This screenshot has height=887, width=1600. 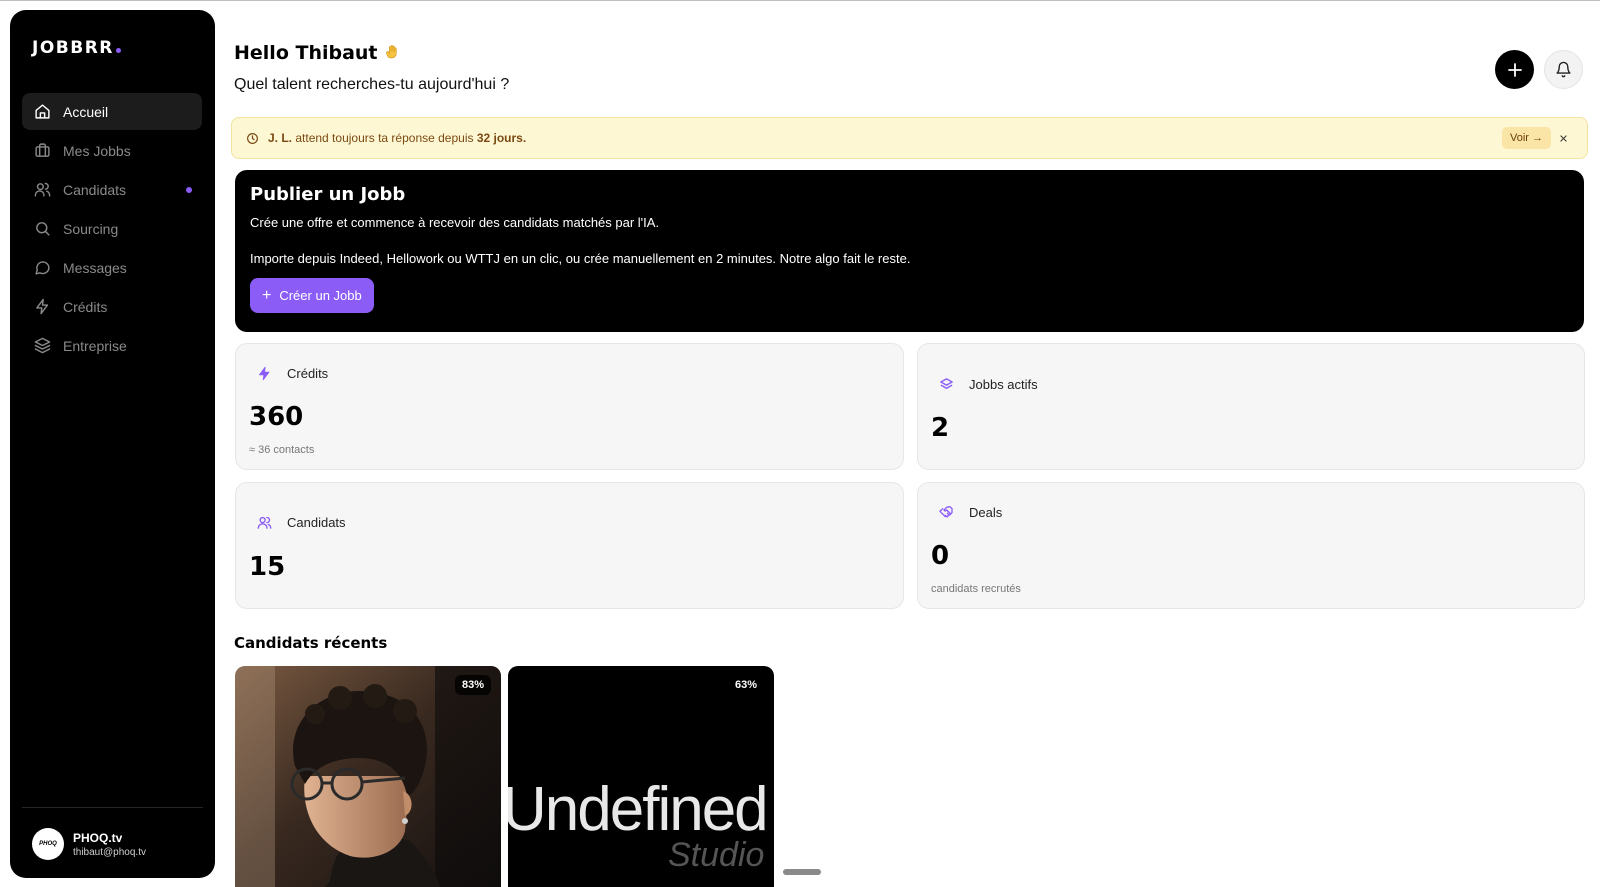 I want to click on home-icon, so click(x=42, y=111).